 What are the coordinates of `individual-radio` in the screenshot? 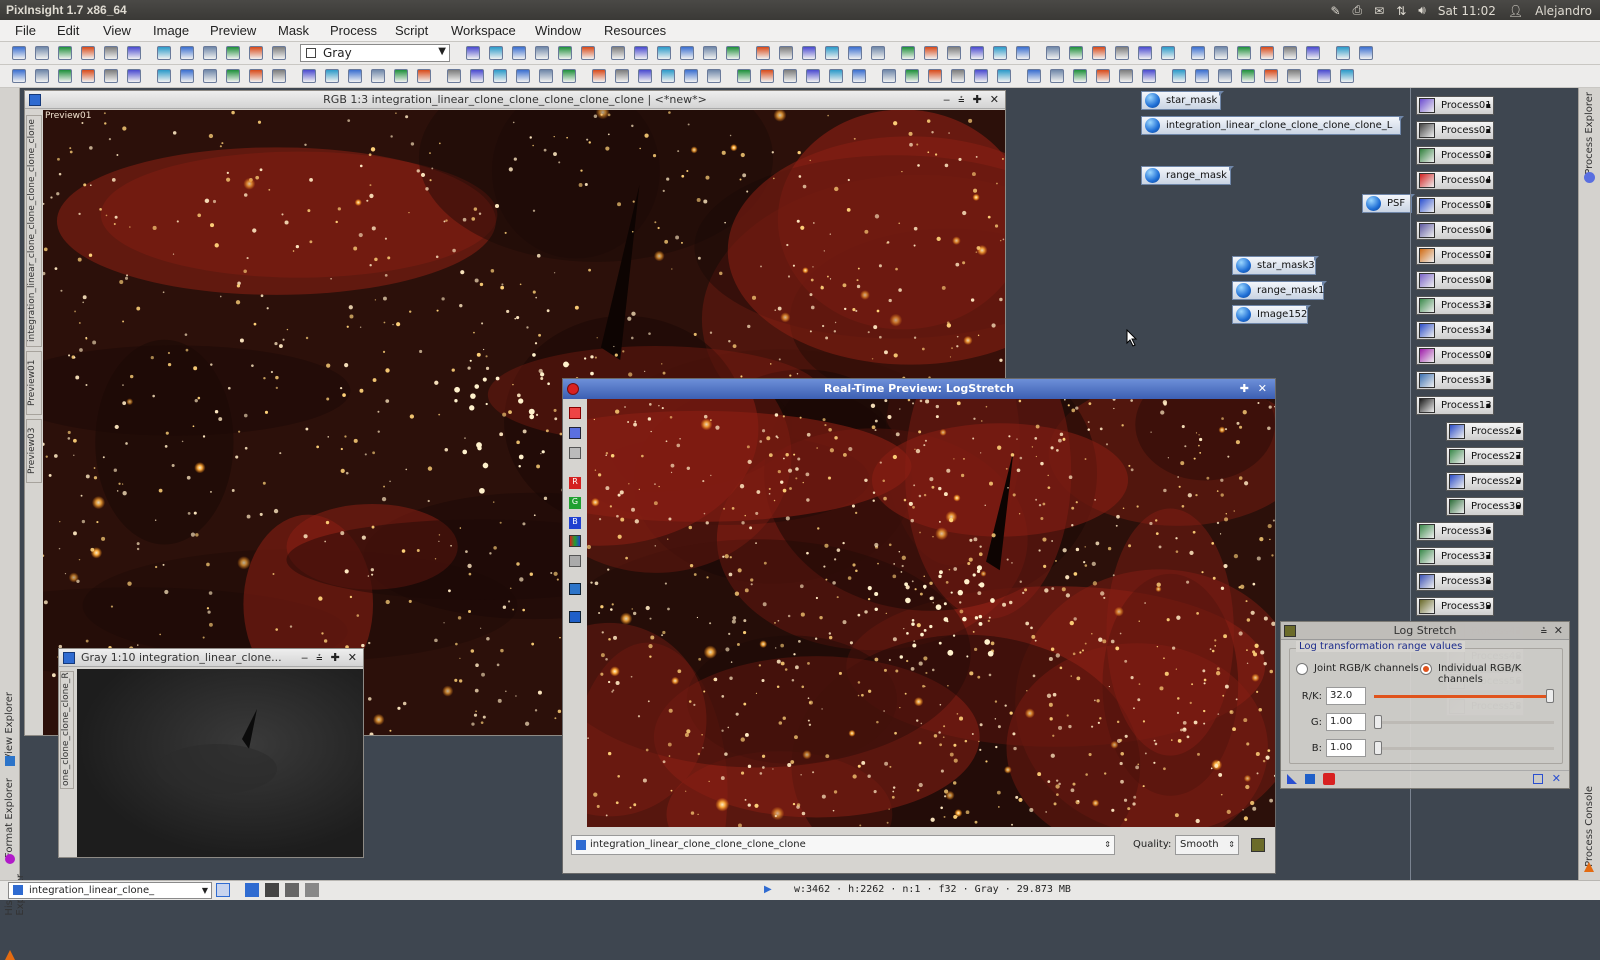 It's located at (1426, 669).